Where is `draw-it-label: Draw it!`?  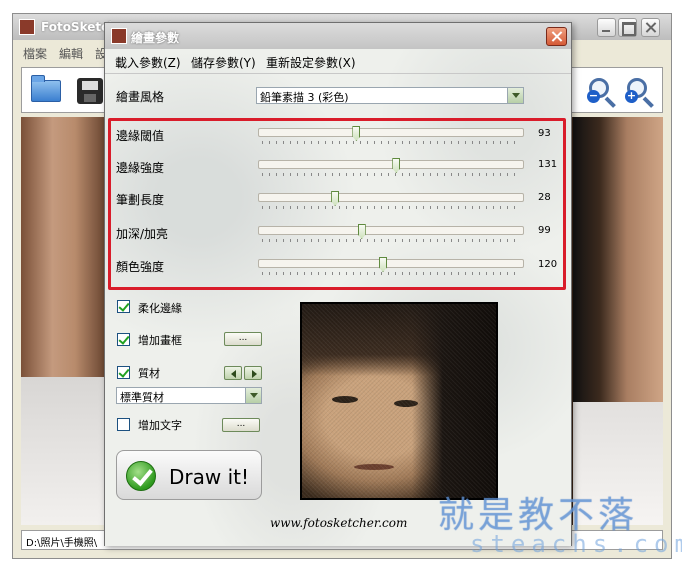
draw-it-label: Draw it! is located at coordinates (209, 477).